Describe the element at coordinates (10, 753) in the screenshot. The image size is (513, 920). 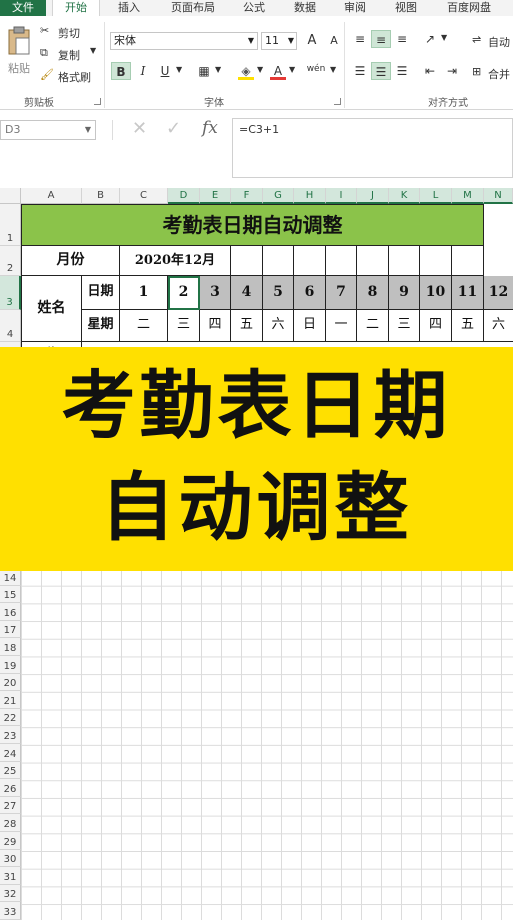
I see `row-header-24: 24` at that location.